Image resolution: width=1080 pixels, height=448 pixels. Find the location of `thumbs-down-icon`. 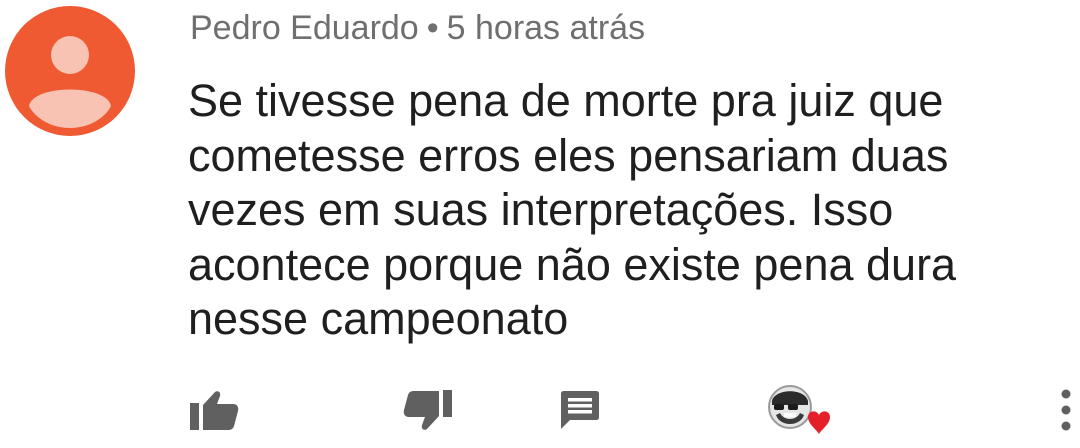

thumbs-down-icon is located at coordinates (427, 410).